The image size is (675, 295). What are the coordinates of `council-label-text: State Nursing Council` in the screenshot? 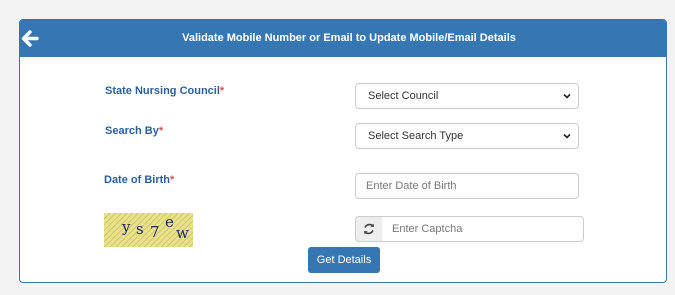 It's located at (162, 91).